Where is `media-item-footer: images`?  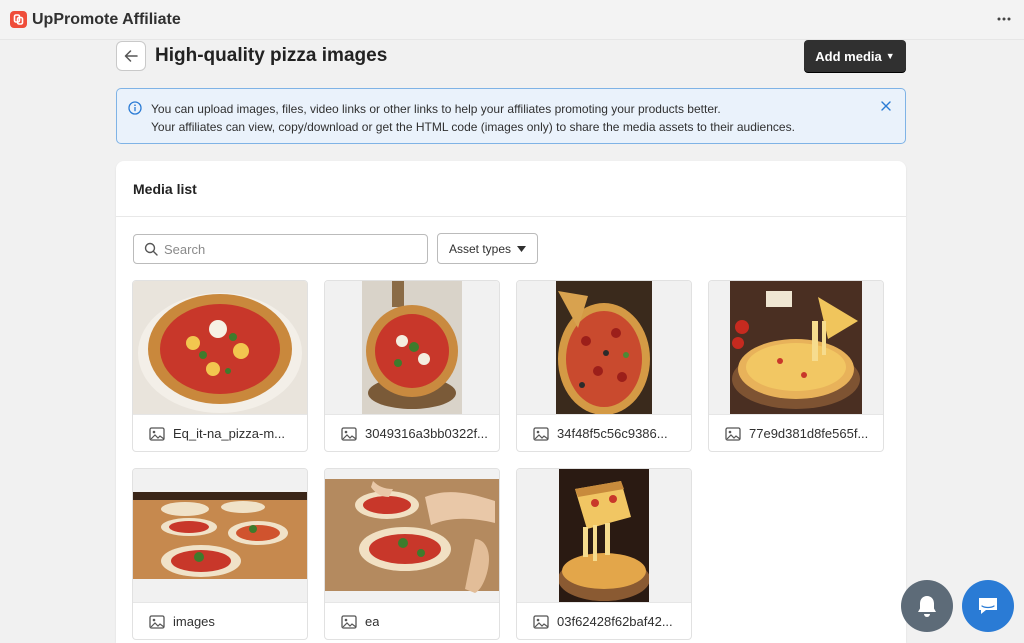 media-item-footer: images is located at coordinates (220, 620).